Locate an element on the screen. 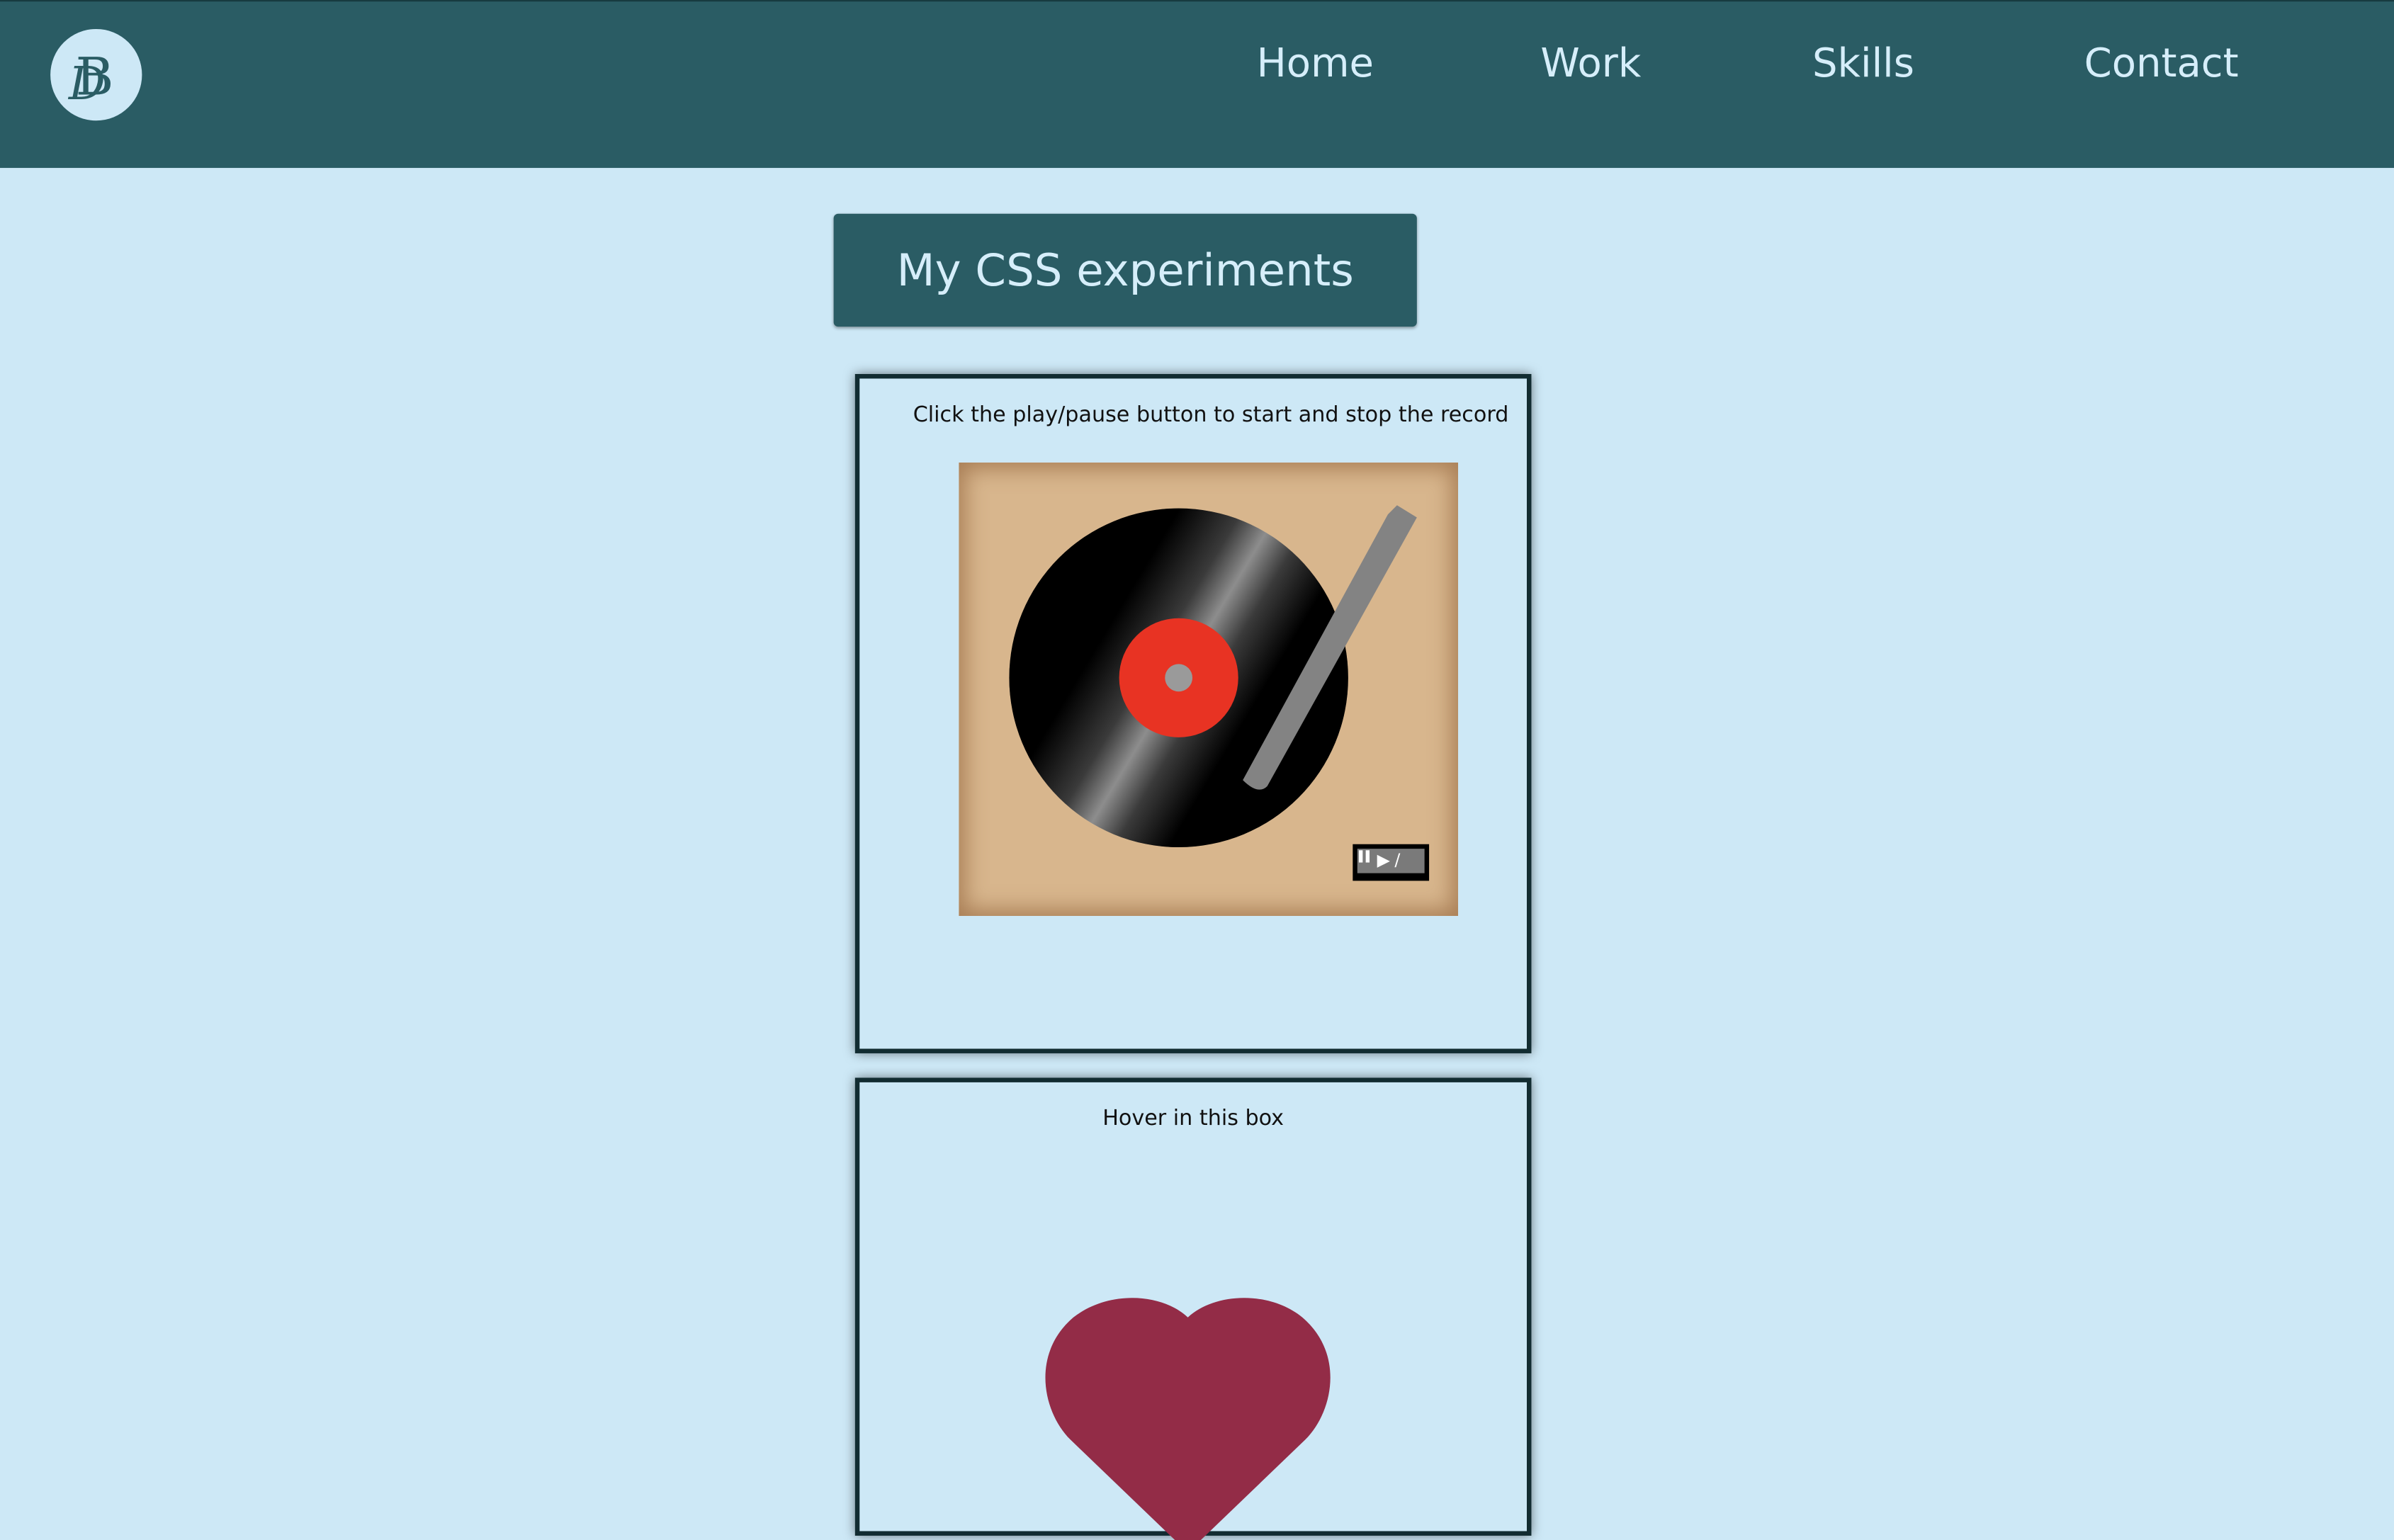 The image size is (2394, 1540). page-title: My CSS experiments is located at coordinates (1125, 270).